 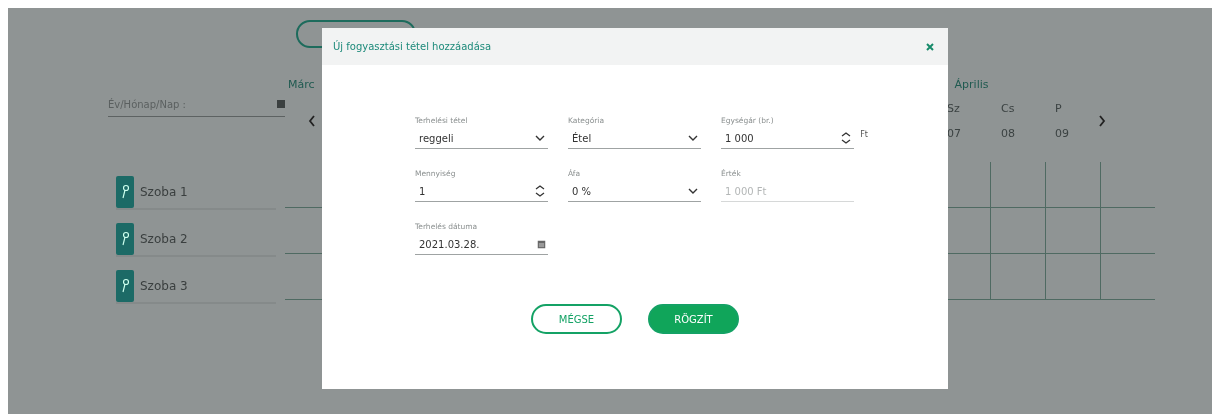 I want to click on unit-label: Ft, so click(x=864, y=134).